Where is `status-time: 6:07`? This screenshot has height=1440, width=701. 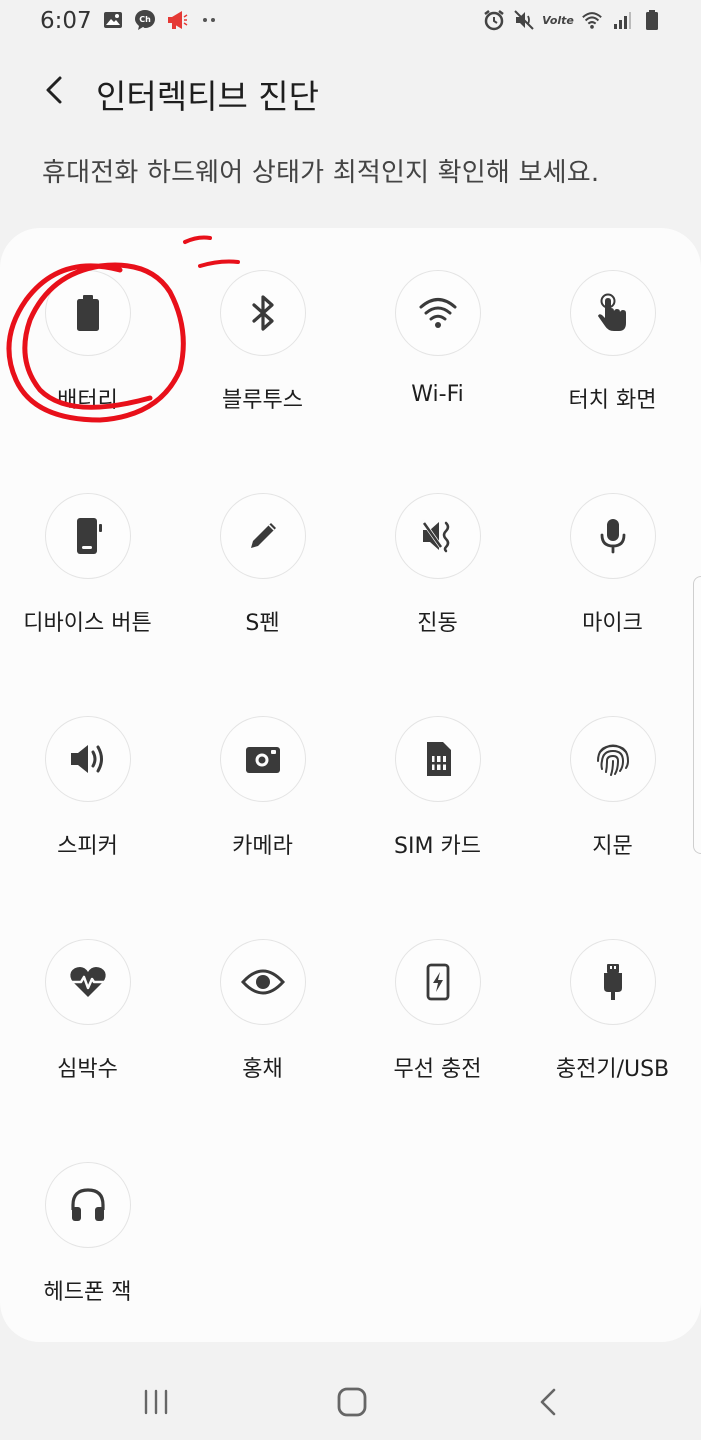 status-time: 6:07 is located at coordinates (66, 21).